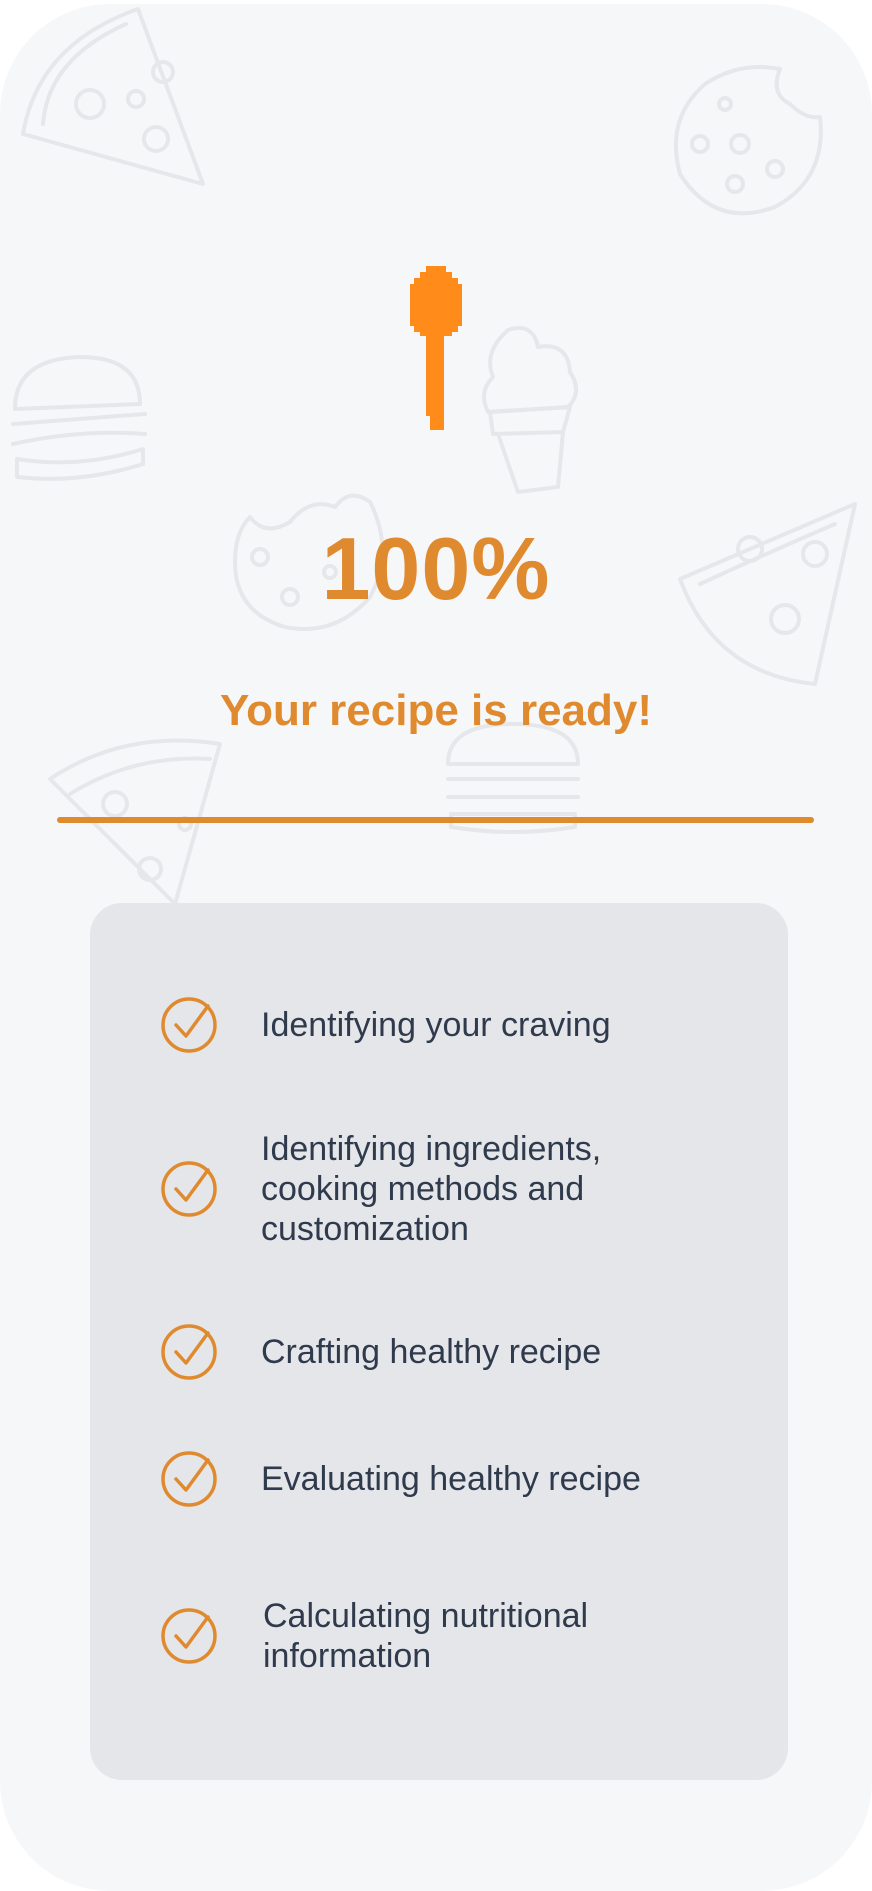 Image resolution: width=872 pixels, height=1891 pixels. Describe the element at coordinates (530, 410) in the screenshot. I see `ice-cream-icon` at that location.